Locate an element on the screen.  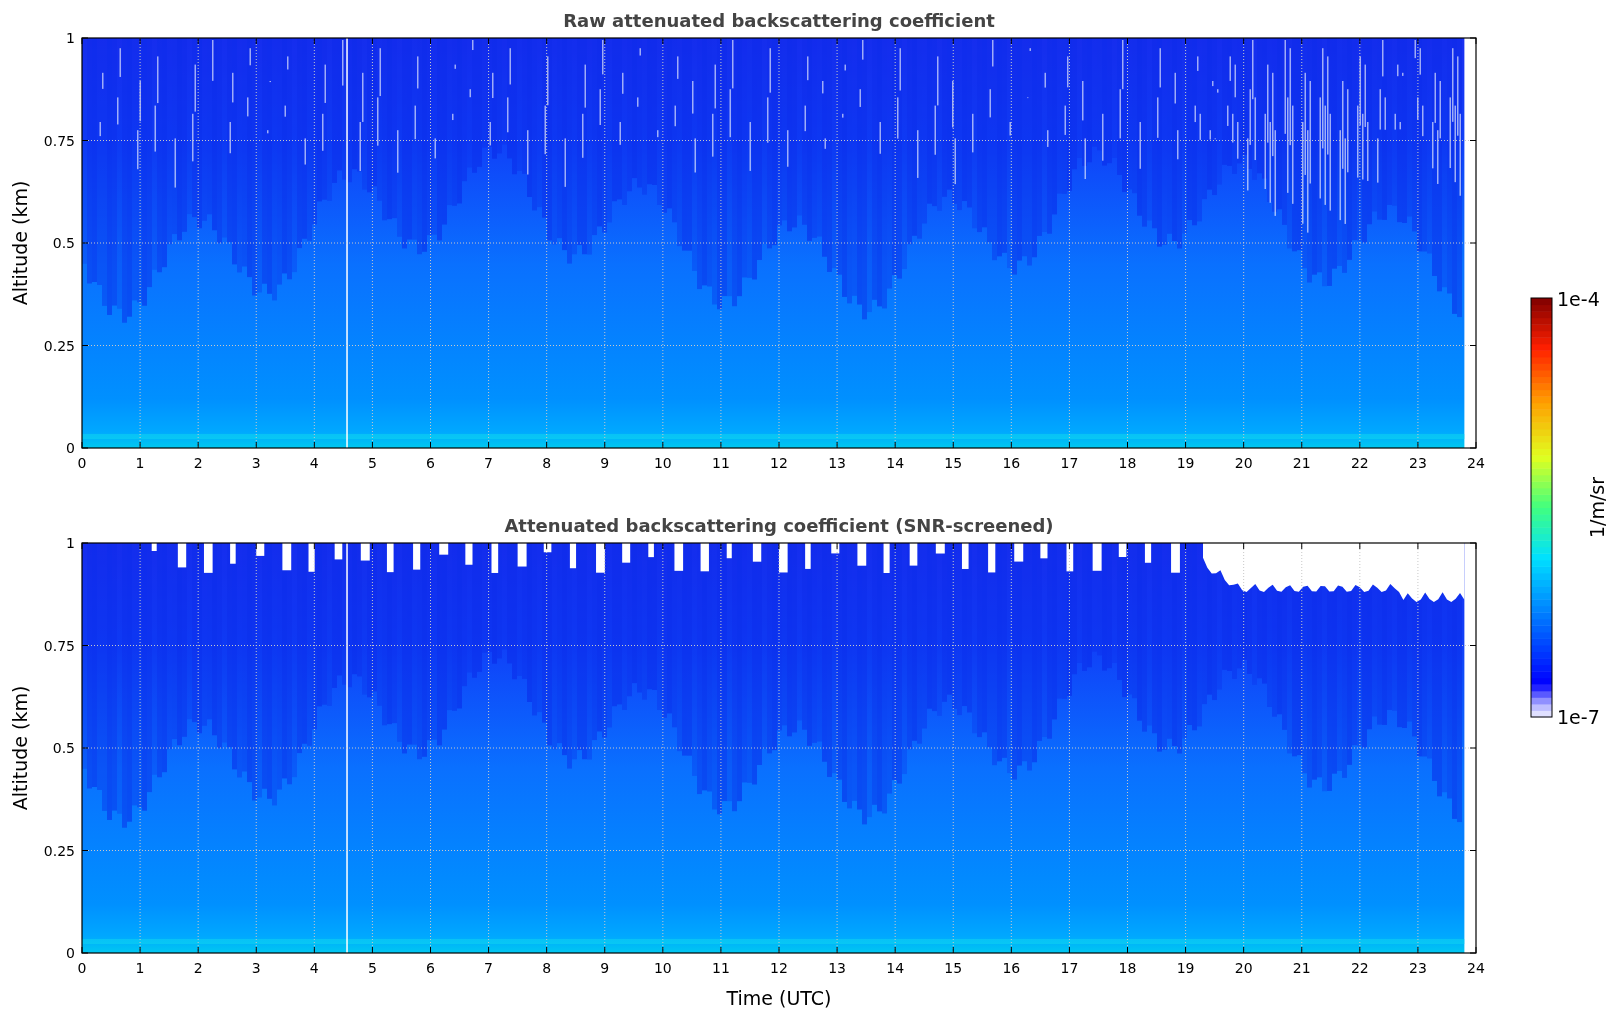
x-axis-label: Time (UTC) is located at coordinates (779, 998).